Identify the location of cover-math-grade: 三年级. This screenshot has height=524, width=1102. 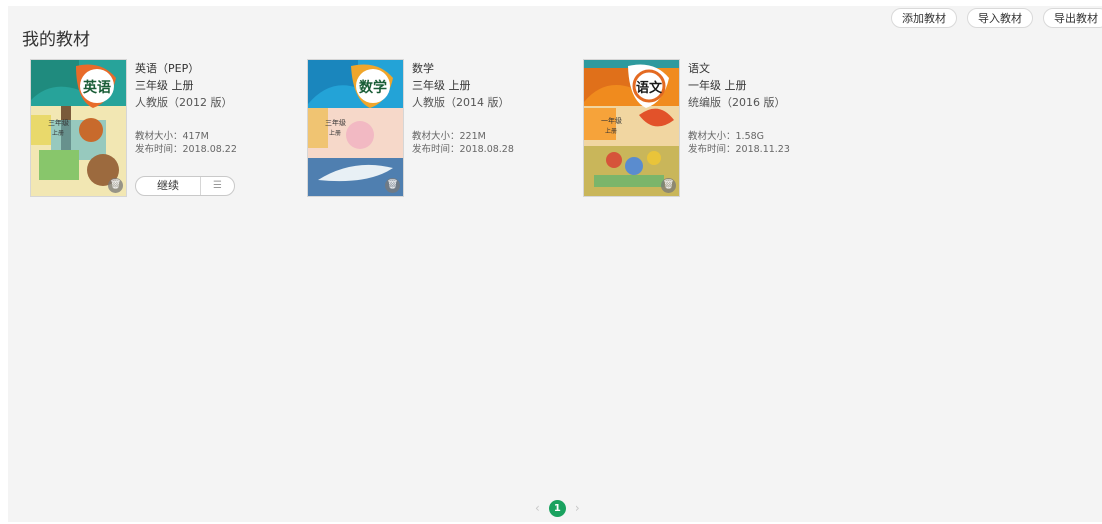
(335, 122).